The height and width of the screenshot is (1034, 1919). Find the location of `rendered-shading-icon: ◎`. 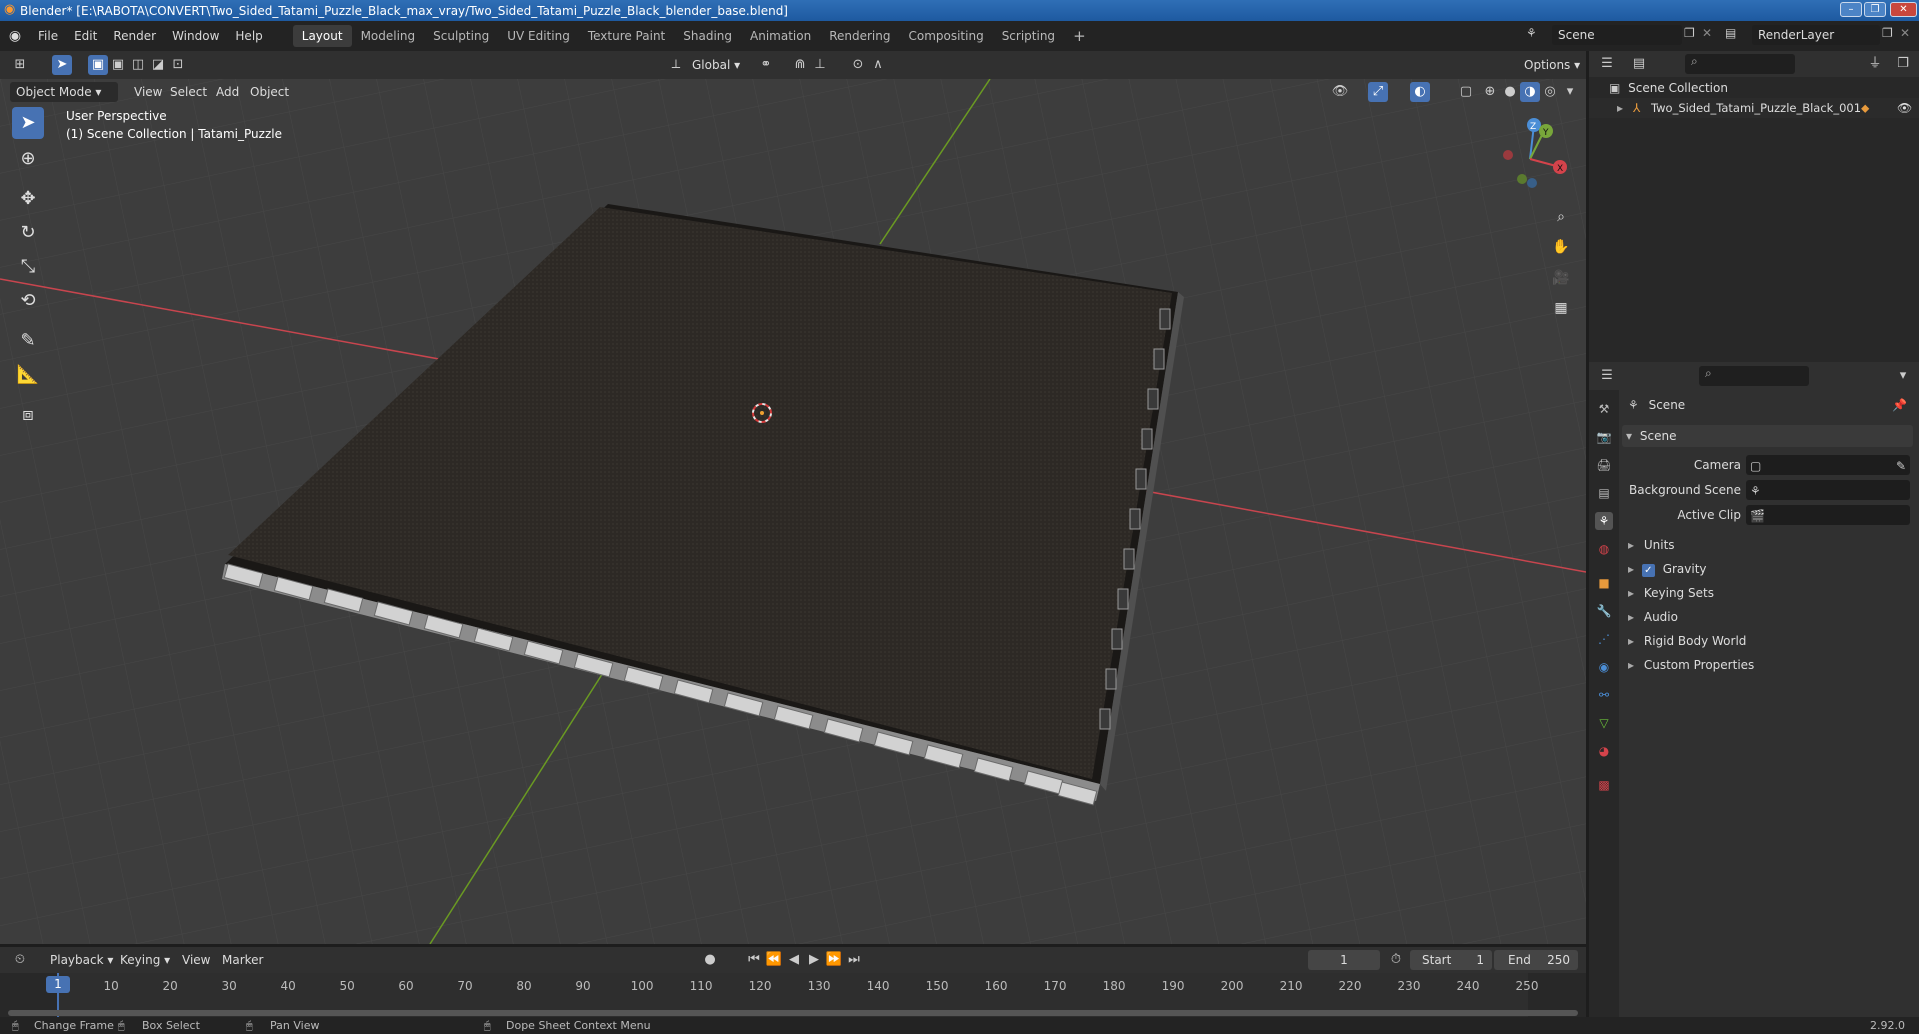

rendered-shading-icon: ◎ is located at coordinates (1550, 92).